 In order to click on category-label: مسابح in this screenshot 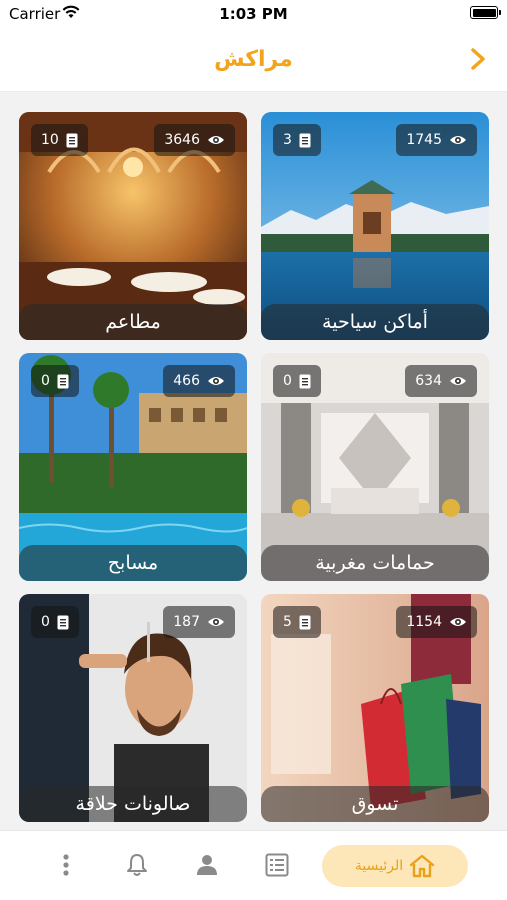, I will do `click(133, 563)`.